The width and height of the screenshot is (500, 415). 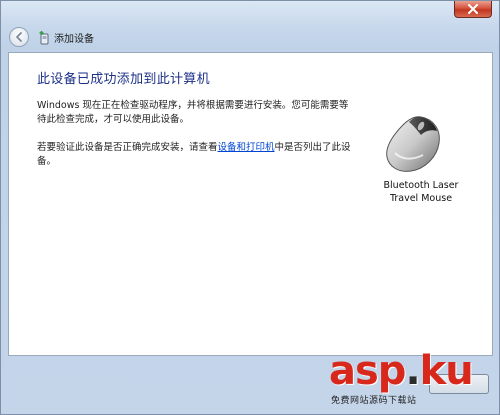 I want to click on close-button, so click(x=473, y=9).